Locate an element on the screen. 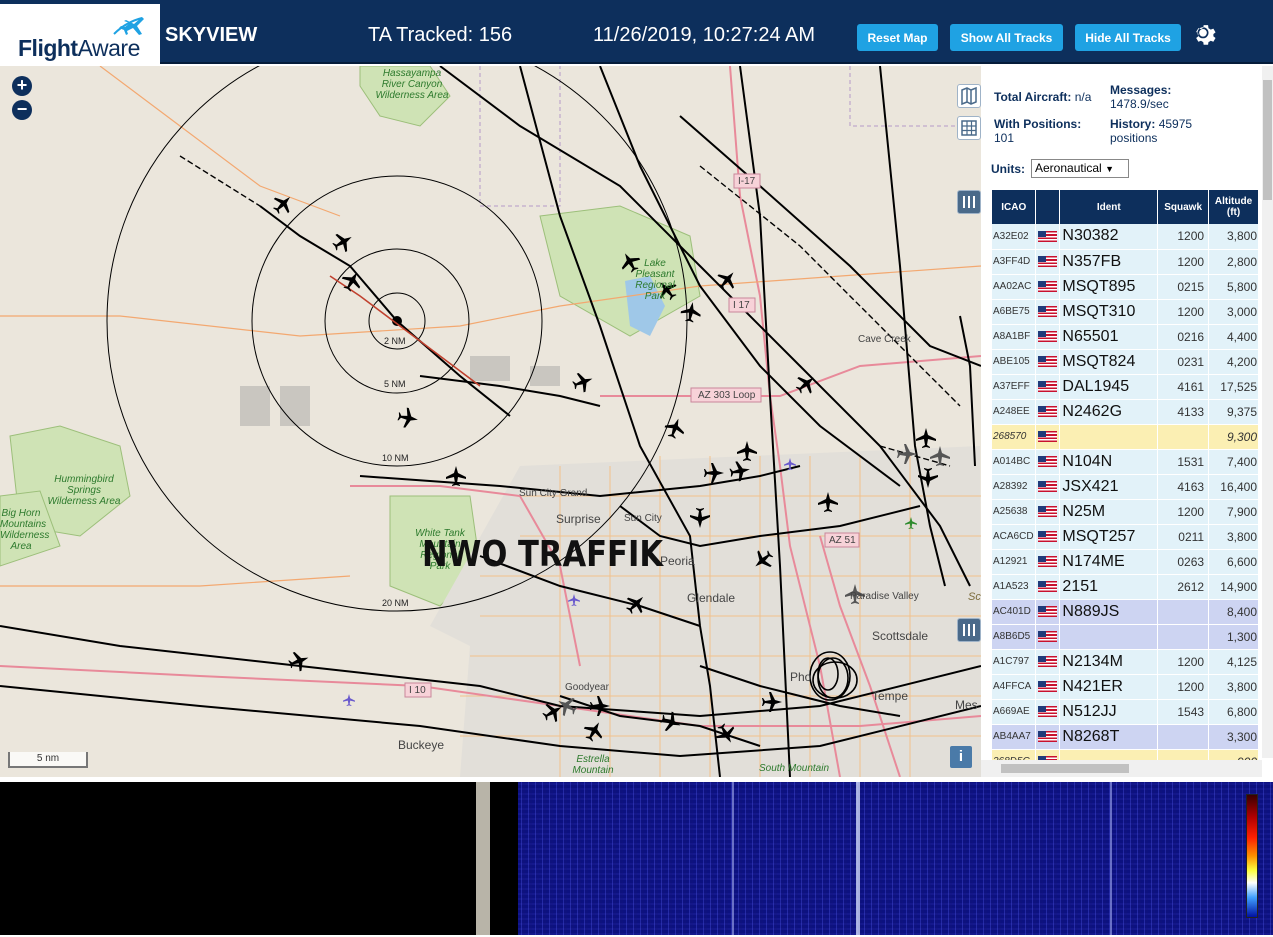 This screenshot has width=1273, height=937. altitude-cell: 8,400 is located at coordinates (1233, 612).